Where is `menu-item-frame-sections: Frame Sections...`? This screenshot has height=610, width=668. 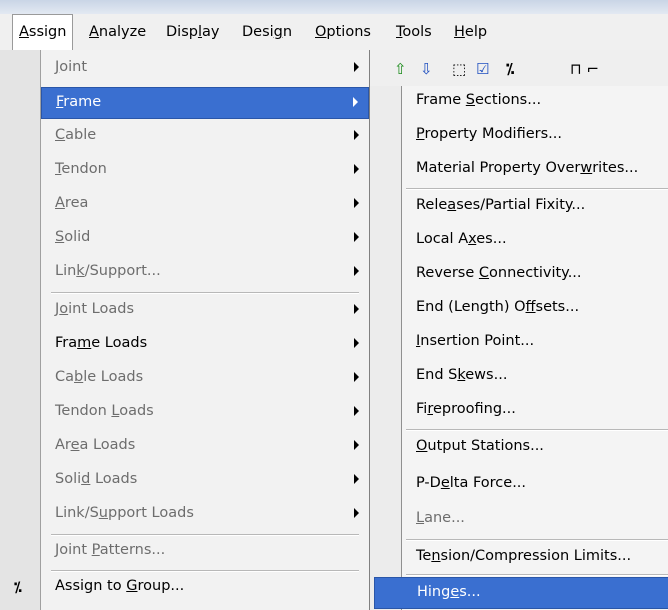 menu-item-frame-sections: Frame Sections... is located at coordinates (535, 102).